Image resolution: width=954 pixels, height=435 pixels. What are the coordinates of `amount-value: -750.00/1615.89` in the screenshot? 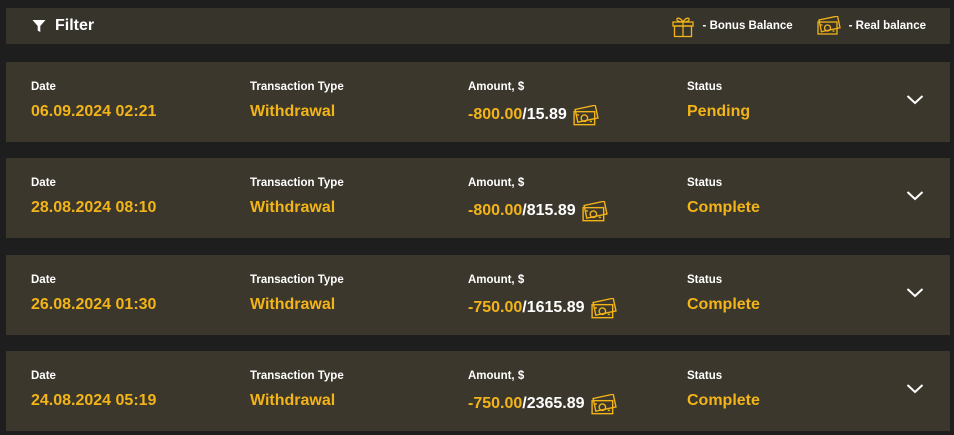 It's located at (542, 308).